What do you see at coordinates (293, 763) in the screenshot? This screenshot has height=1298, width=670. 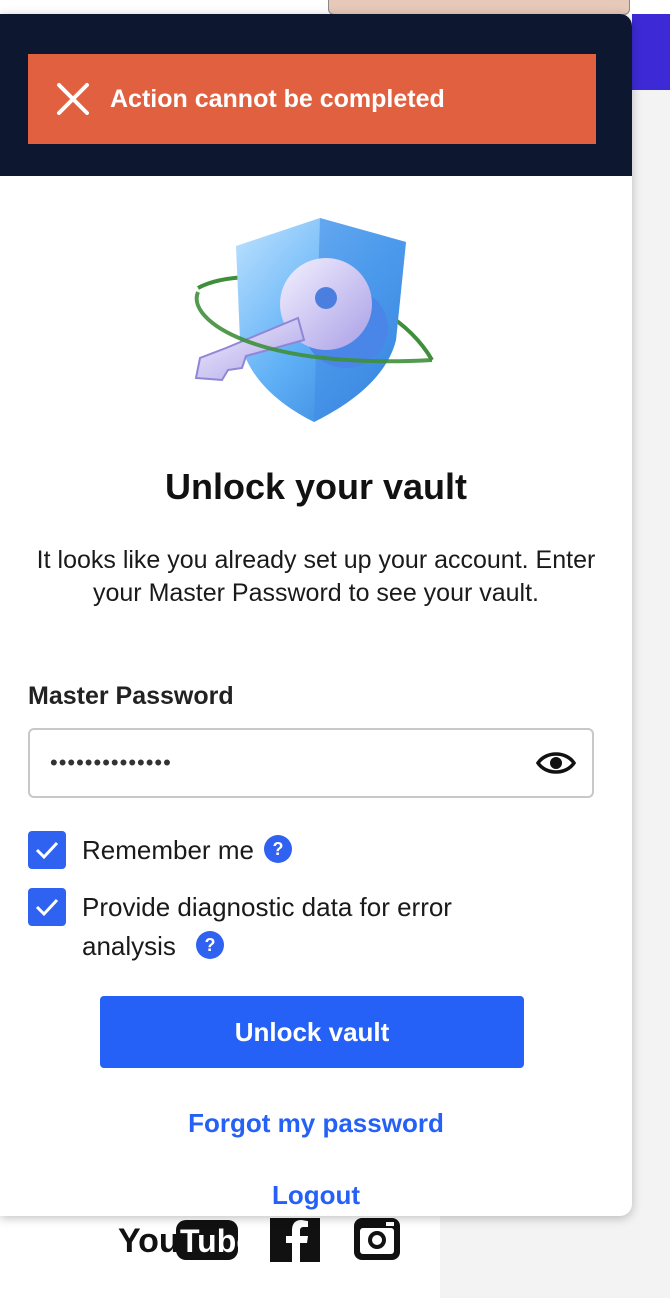 I see `password-value: ••••••••••••••` at bounding box center [293, 763].